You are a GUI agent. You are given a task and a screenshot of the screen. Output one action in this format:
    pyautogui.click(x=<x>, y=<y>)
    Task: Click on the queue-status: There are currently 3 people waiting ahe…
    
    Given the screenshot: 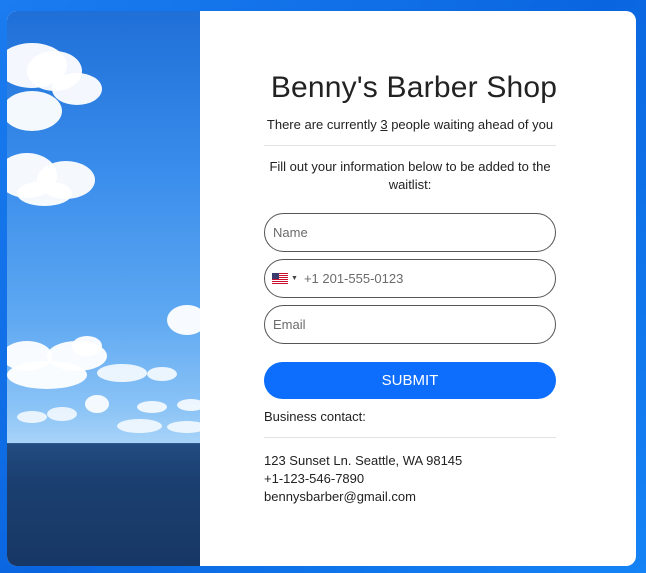 What is the action you would take?
    pyautogui.click(x=410, y=124)
    